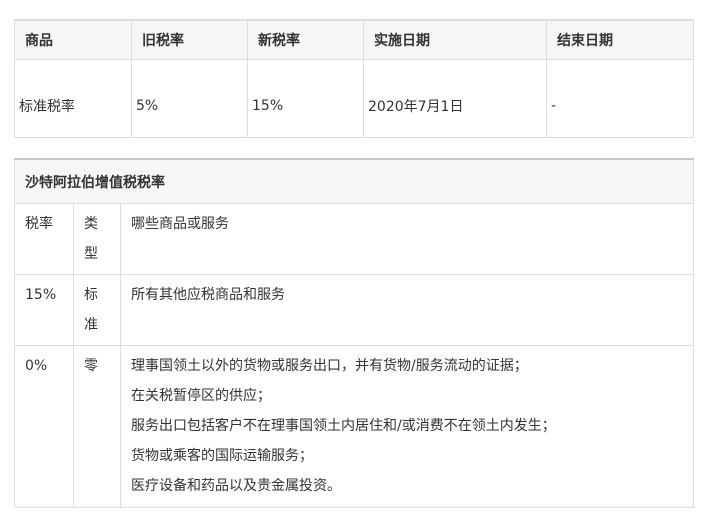 The width and height of the screenshot is (710, 523). Describe the element at coordinates (97, 310) in the screenshot. I see `cell-type: 标准` at that location.